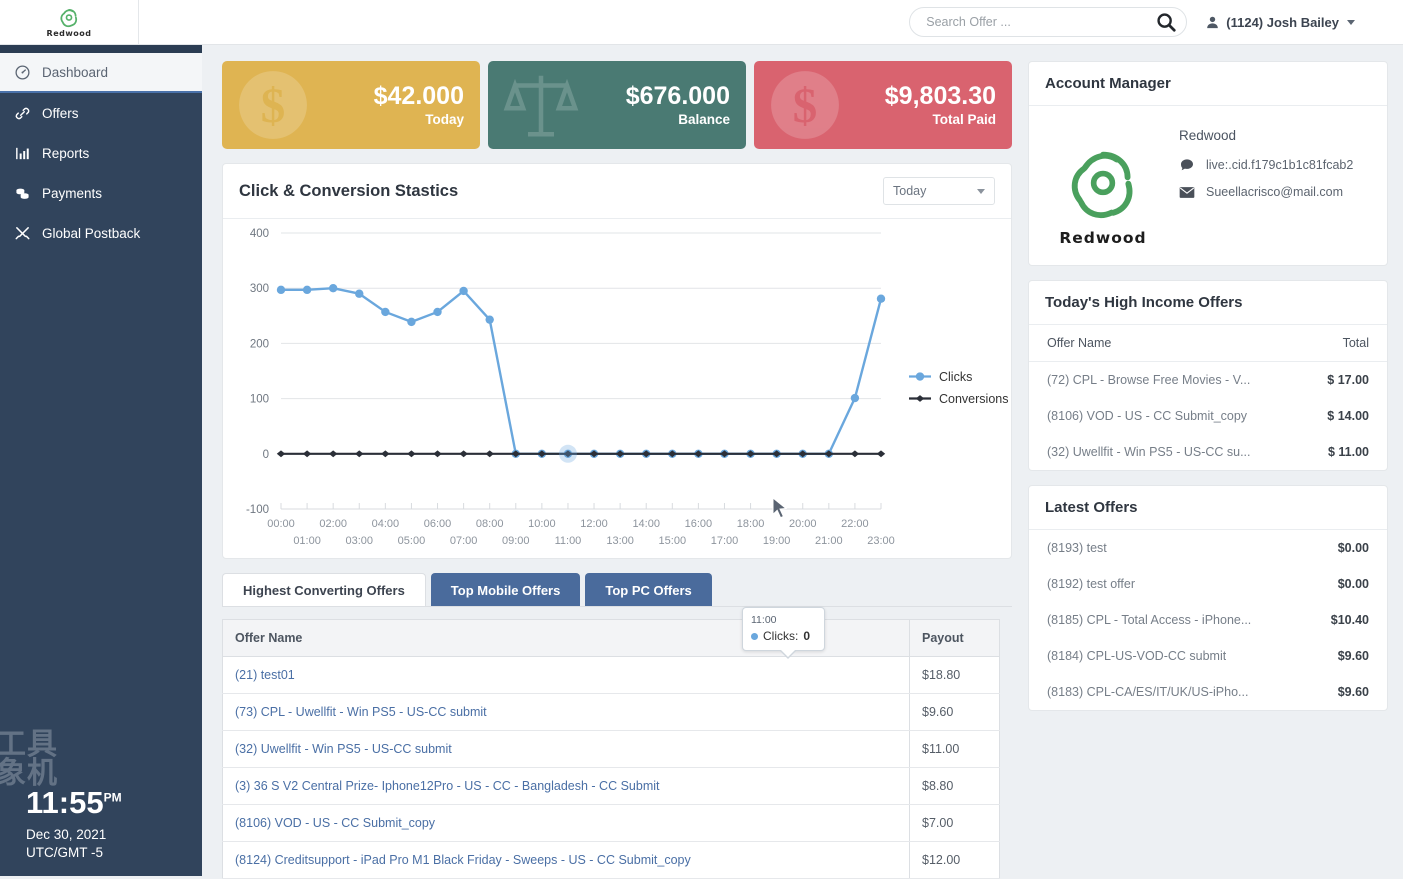 The height and width of the screenshot is (879, 1403). What do you see at coordinates (566, 749) in the screenshot?
I see `offer-name-cell: (32) Uwellfit - Win PS5 - US-CC submit` at bounding box center [566, 749].